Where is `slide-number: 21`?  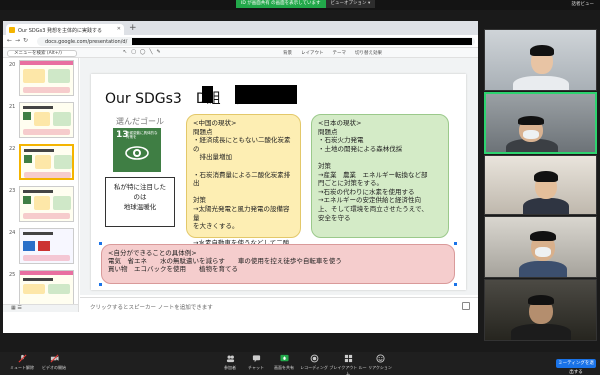 slide-number: 21 is located at coordinates (12, 107).